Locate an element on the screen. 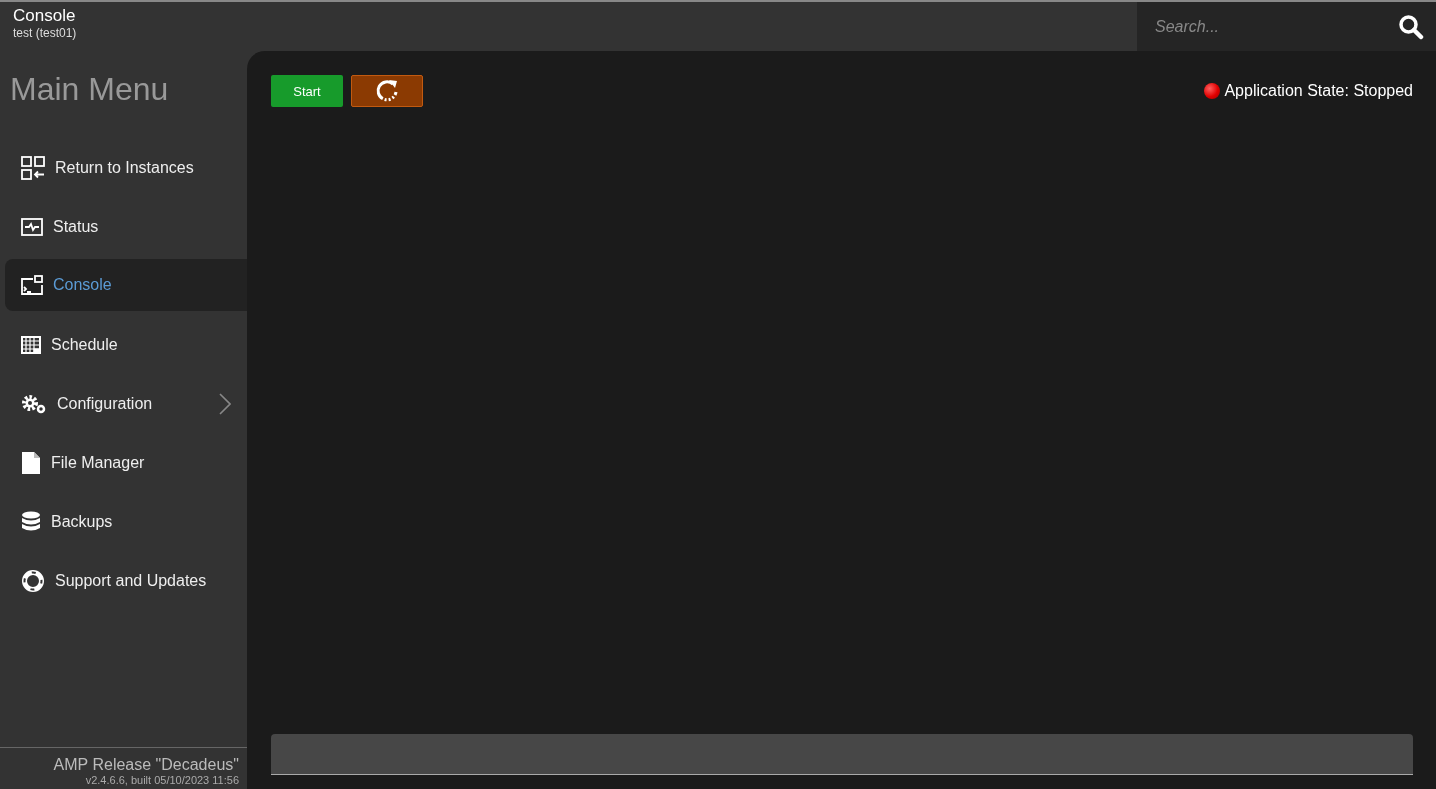 Image resolution: width=1436 pixels, height=789 pixels. menu-item: Backups is located at coordinates (126, 521).